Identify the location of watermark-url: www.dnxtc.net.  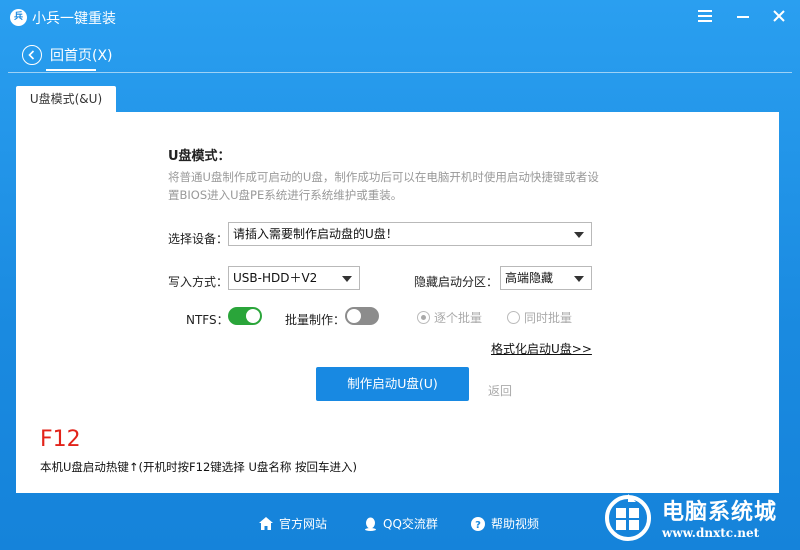
(711, 533).